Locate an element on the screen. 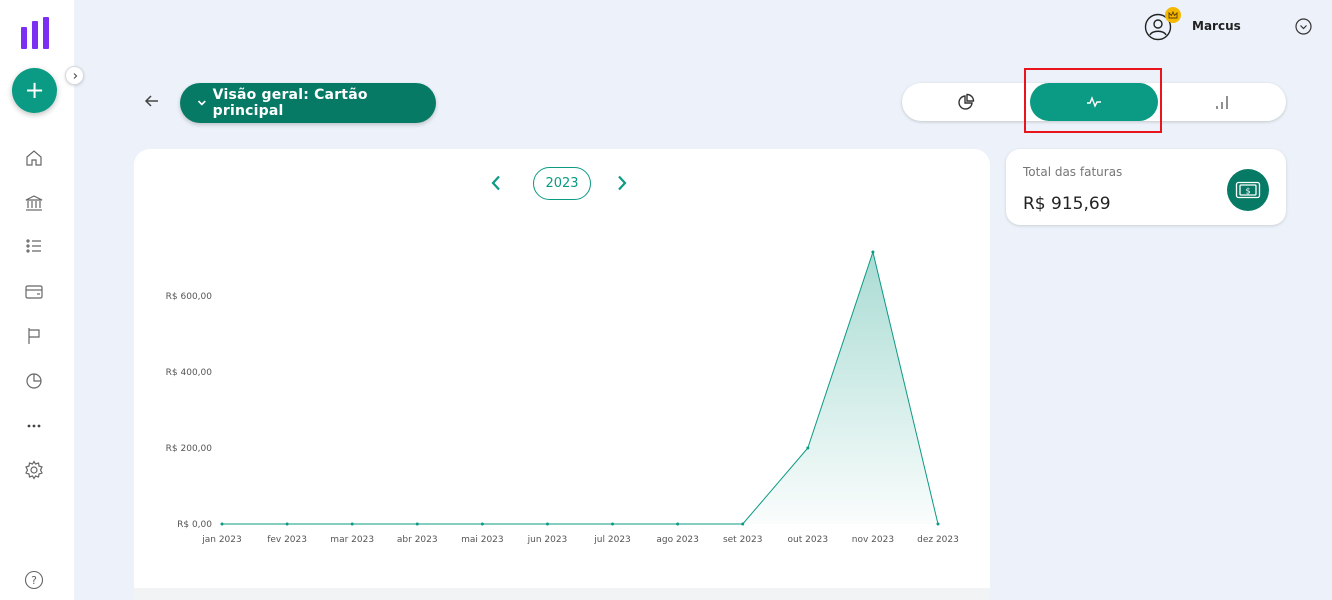 This screenshot has height=600, width=1332. app-logo is located at coordinates (35, 33).